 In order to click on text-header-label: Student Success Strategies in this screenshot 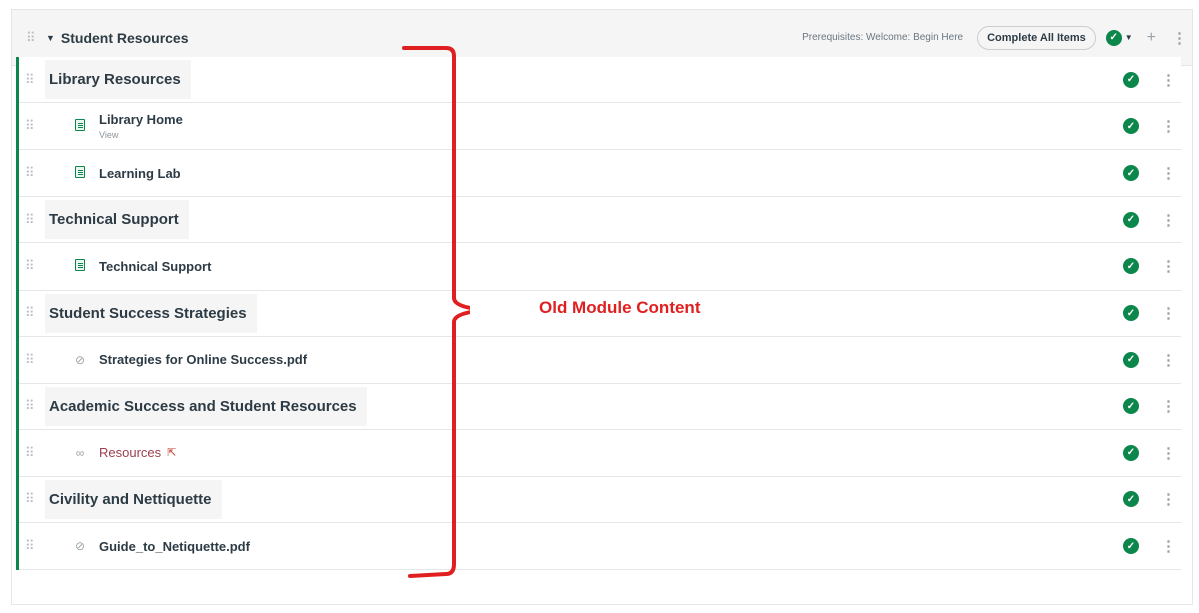, I will do `click(151, 313)`.